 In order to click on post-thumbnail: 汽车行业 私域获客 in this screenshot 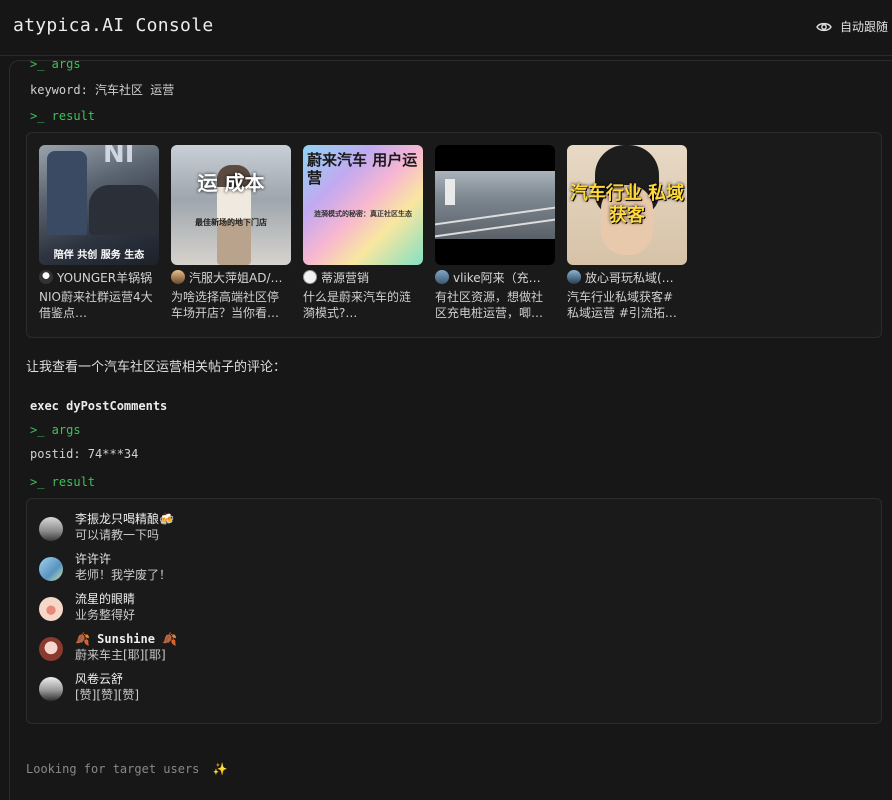, I will do `click(627, 205)`.